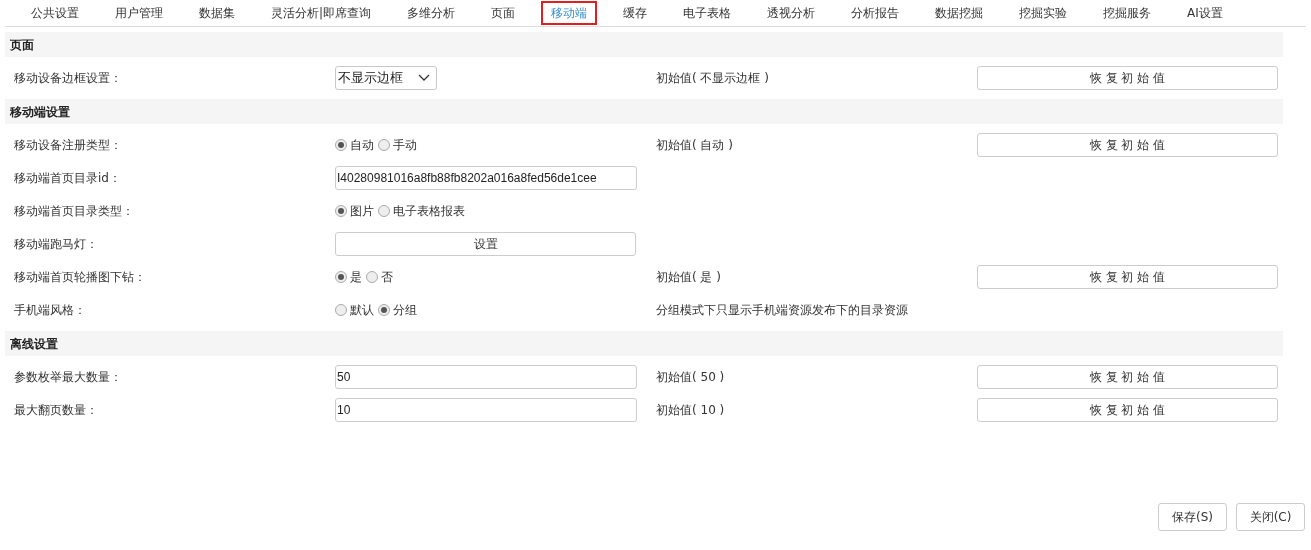 Image resolution: width=1311 pixels, height=550 pixels. I want to click on input-field: I40280981016a8fb88fb8202a016a8fed56de1cee, so click(486, 177).